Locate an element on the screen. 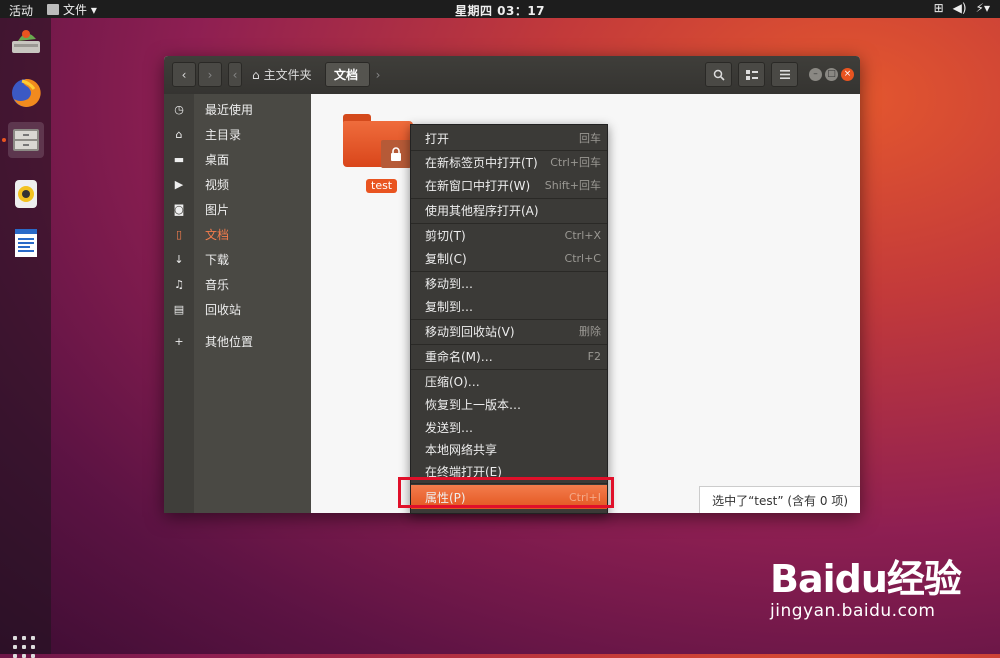  sidebar-item-downloads: ↓ 下载 is located at coordinates (237, 259).